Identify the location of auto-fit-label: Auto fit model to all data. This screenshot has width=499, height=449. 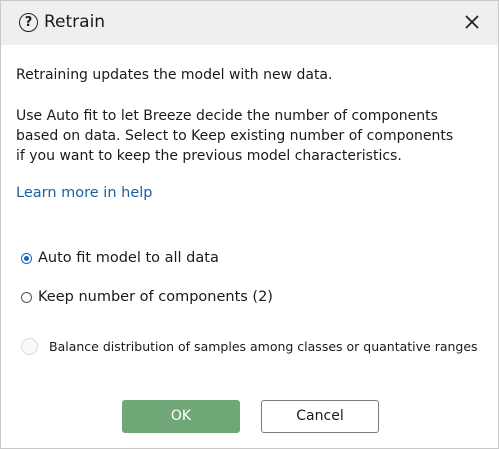
(128, 258).